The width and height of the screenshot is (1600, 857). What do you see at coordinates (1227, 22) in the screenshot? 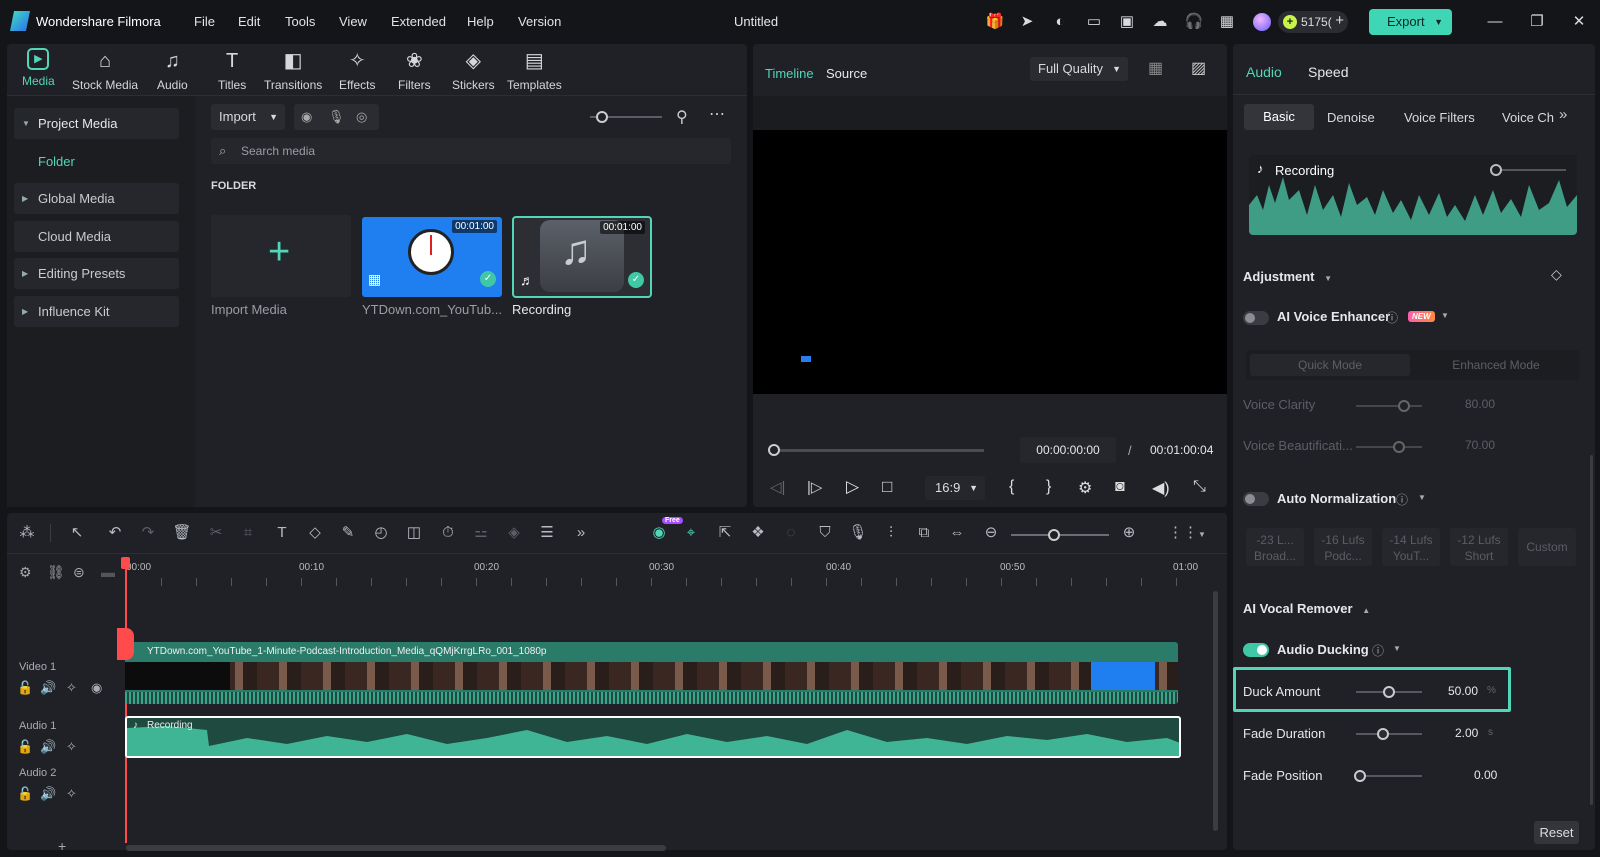
I see `apps-grid-icon: ▦` at bounding box center [1227, 22].